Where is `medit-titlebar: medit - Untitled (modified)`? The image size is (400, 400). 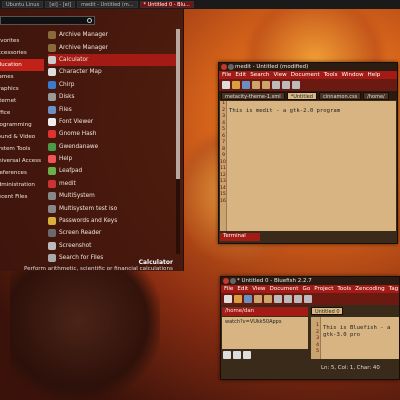 medit-titlebar: medit - Untitled (modified) is located at coordinates (308, 67).